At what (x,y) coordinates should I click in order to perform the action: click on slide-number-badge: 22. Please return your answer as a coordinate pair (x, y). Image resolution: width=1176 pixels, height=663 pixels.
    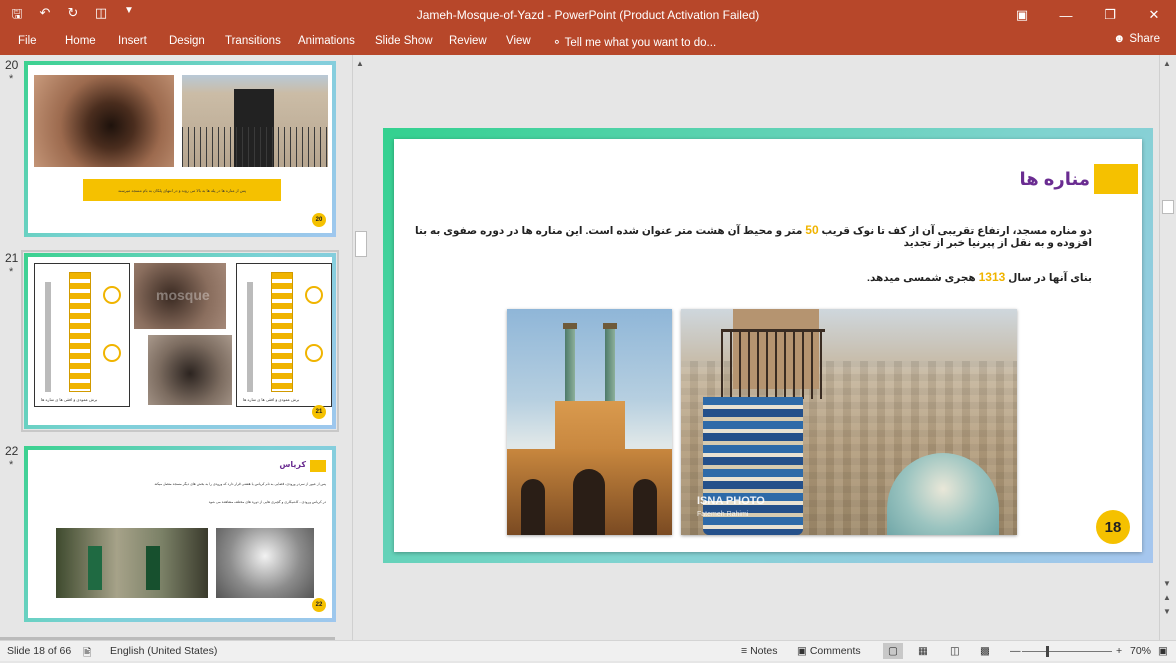
    Looking at the image, I should click on (319, 605).